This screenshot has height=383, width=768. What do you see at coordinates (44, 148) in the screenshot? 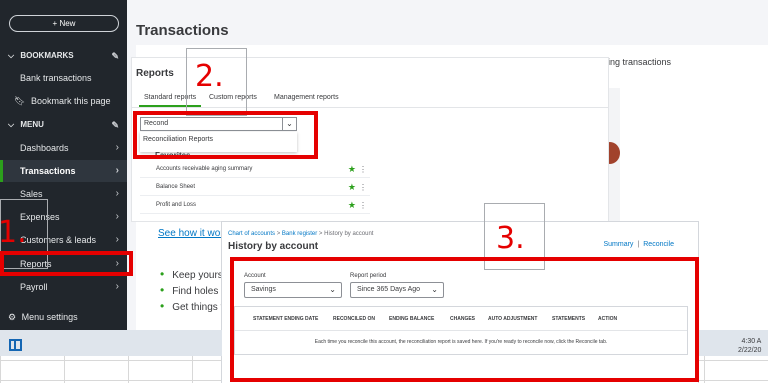
I see `sidebar-item-label: Dashboards` at bounding box center [44, 148].